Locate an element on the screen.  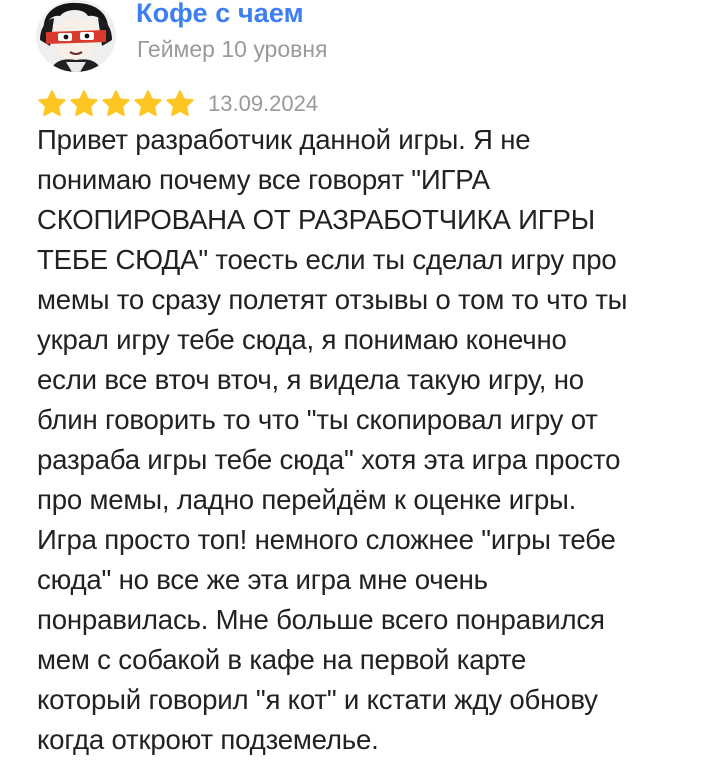
author-name: Кофе с чаем is located at coordinates (220, 14).